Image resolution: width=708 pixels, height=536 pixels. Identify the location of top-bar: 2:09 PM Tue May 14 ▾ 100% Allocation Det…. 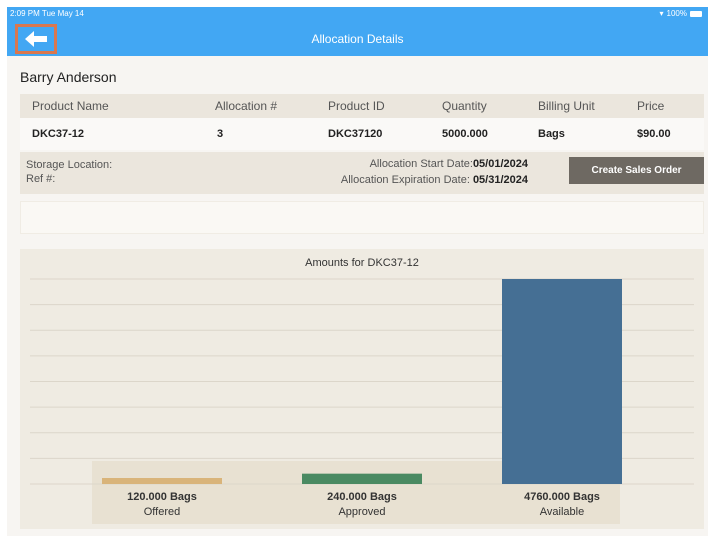
(357, 31).